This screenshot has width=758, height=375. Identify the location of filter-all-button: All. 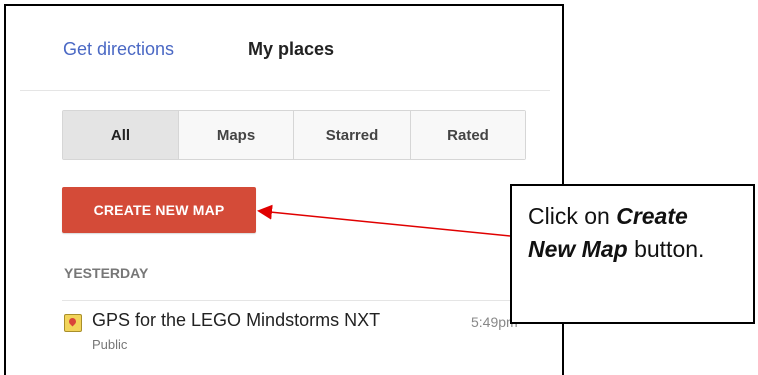
(121, 135).